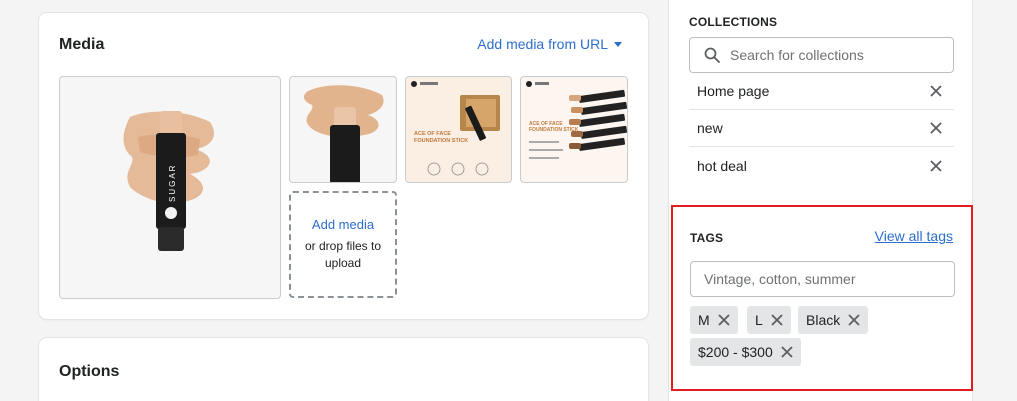 The image size is (1017, 401). I want to click on media-title: Media, so click(82, 44).